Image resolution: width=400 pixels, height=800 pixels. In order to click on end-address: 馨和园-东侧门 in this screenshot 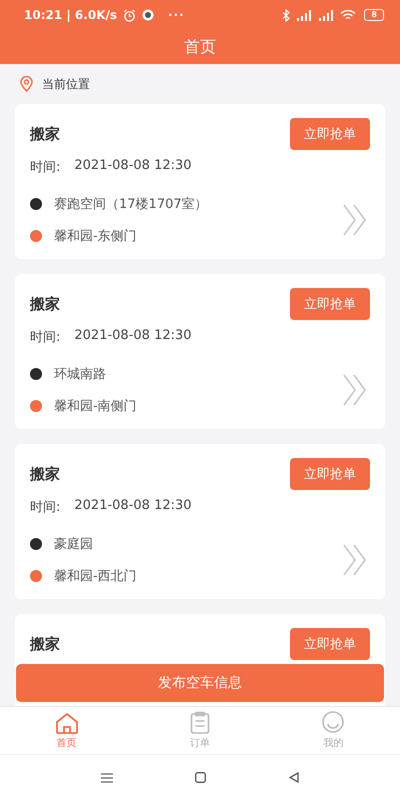, I will do `click(95, 236)`.